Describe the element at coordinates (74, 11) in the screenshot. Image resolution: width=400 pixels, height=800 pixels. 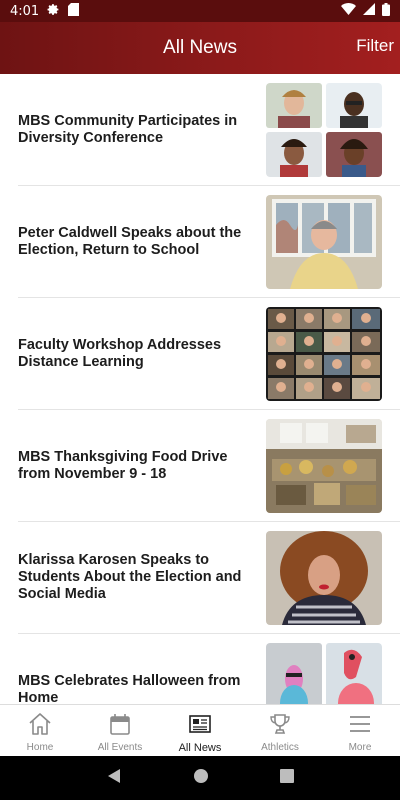
I see `sd-card-icon` at that location.